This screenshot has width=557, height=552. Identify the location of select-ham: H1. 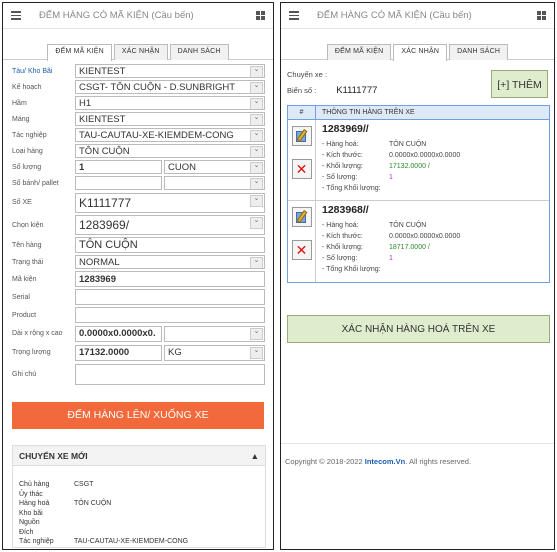
(170, 103).